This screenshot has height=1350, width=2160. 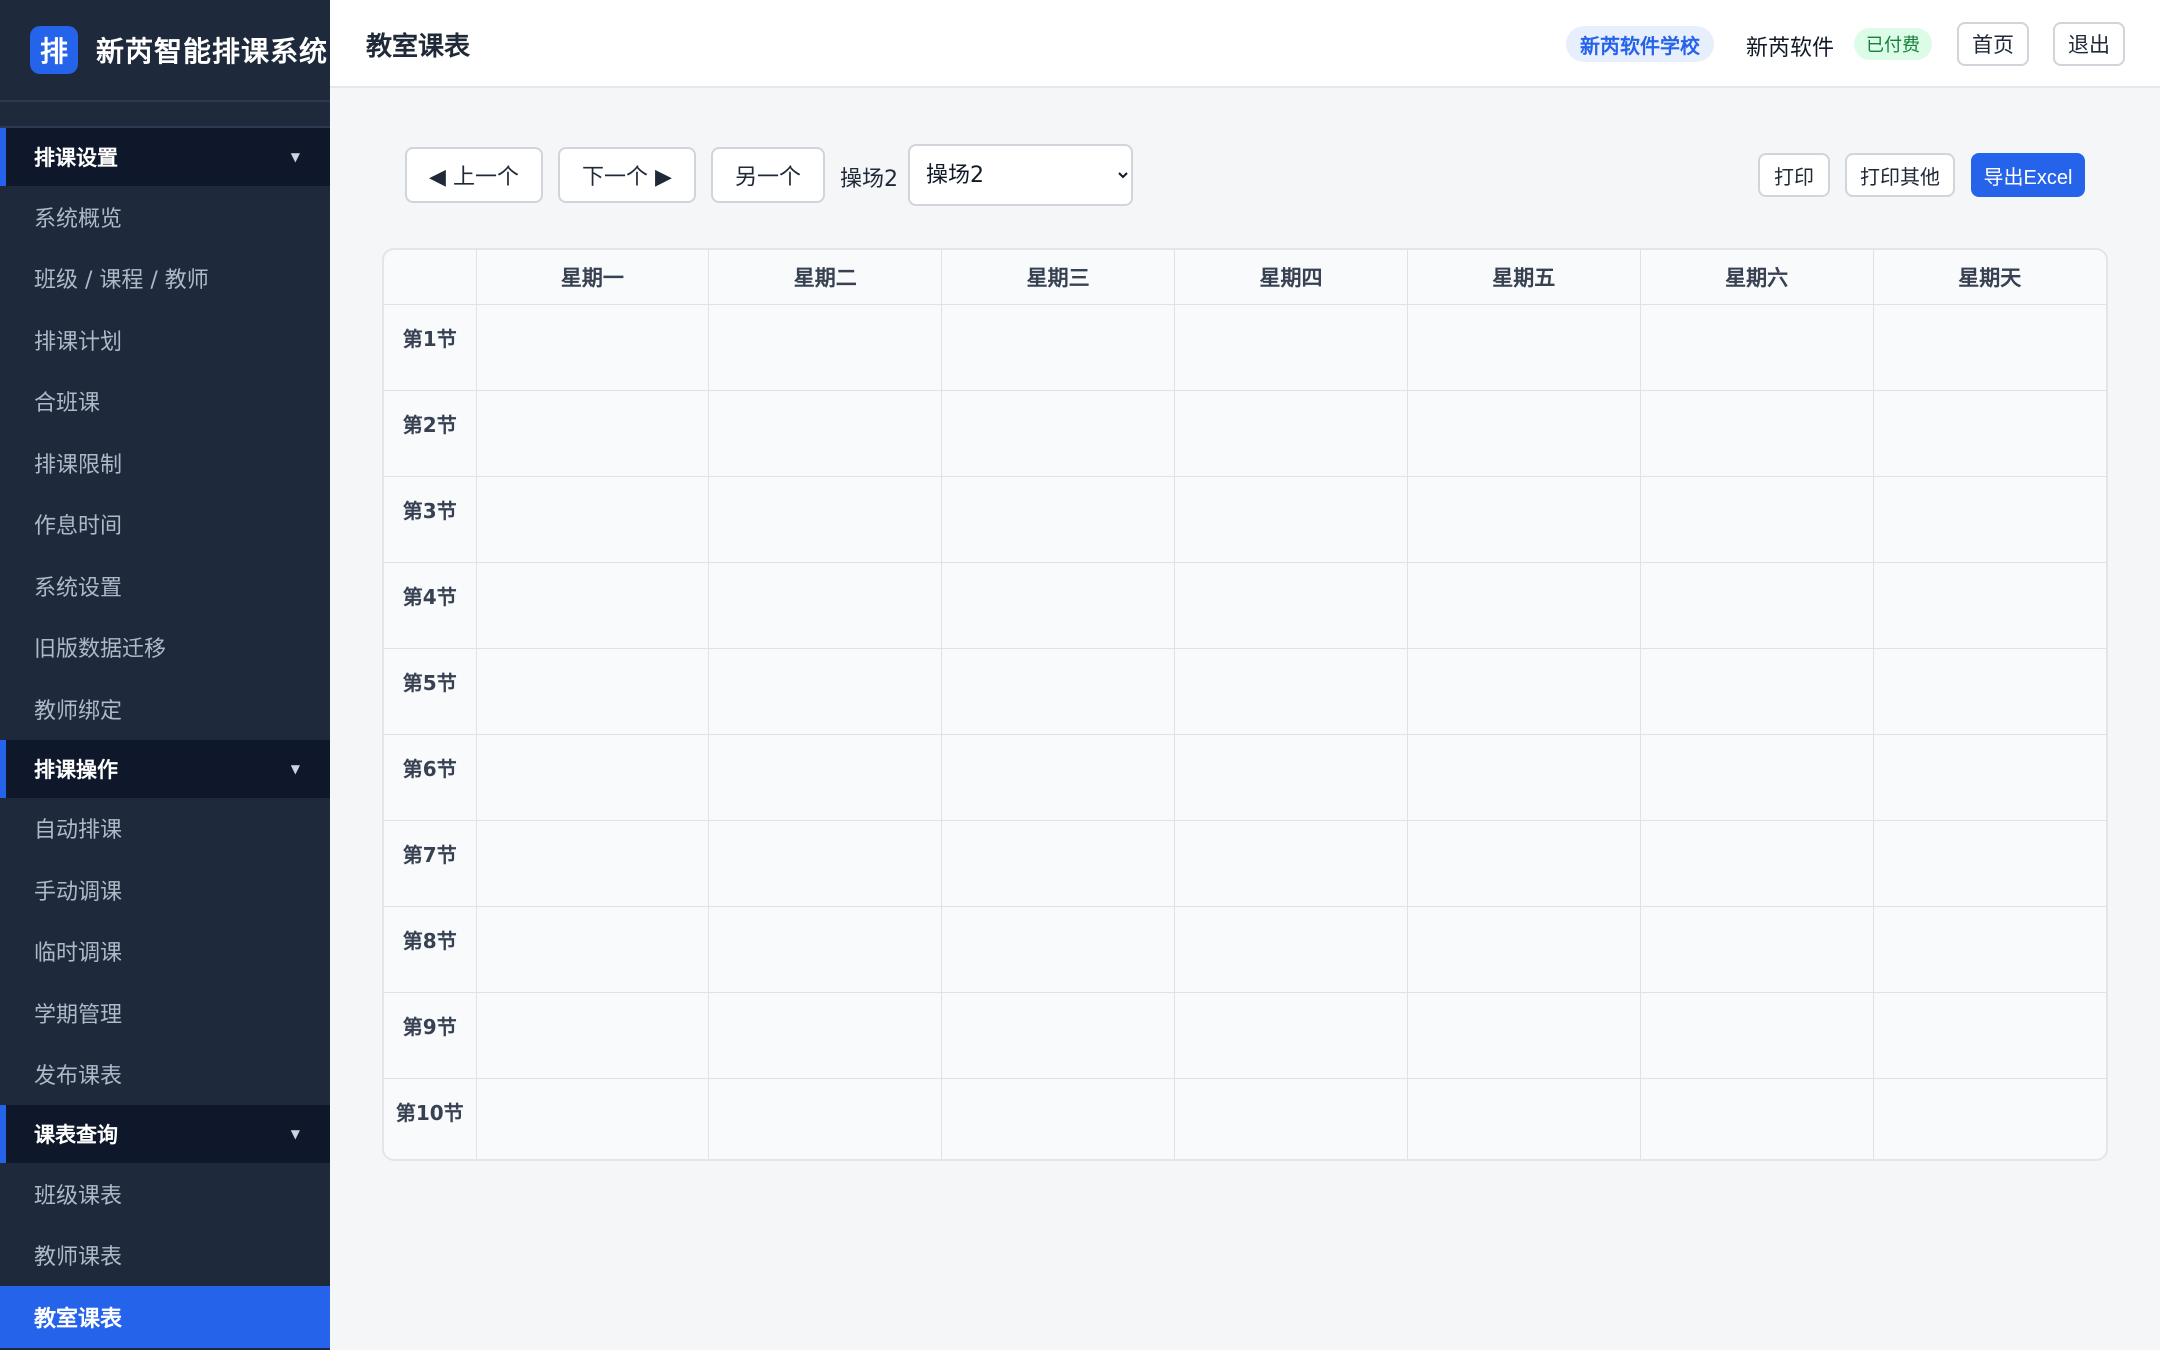 What do you see at coordinates (165, 402) in the screenshot?
I see `sidebar-item-combined-class: 合班课` at bounding box center [165, 402].